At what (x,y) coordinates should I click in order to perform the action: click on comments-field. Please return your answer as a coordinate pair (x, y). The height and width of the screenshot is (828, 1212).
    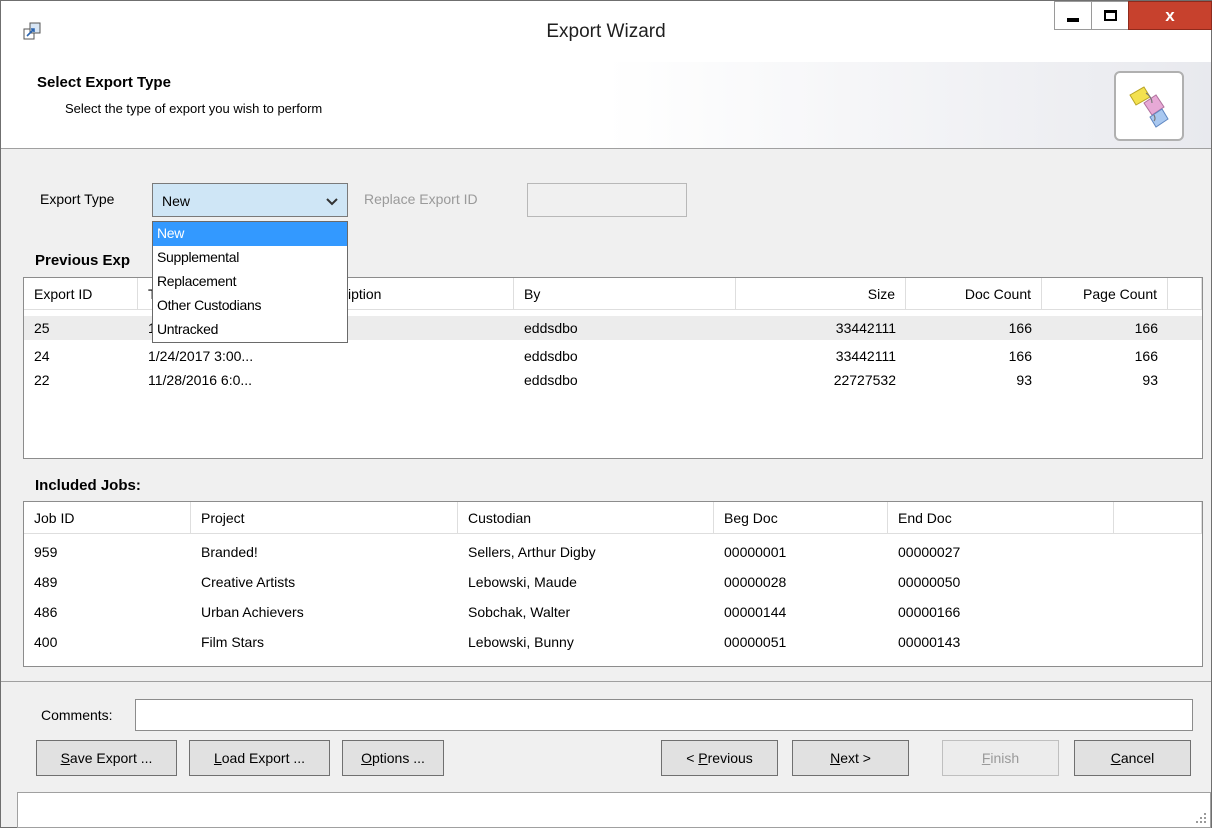
    Looking at the image, I should click on (664, 715).